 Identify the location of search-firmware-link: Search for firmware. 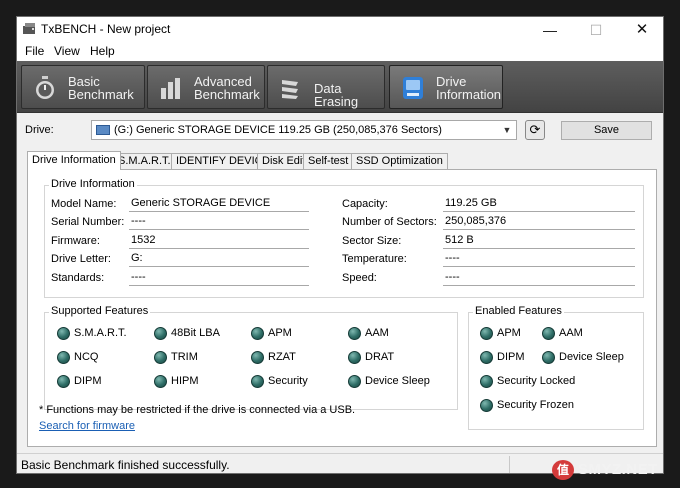
(87, 426).